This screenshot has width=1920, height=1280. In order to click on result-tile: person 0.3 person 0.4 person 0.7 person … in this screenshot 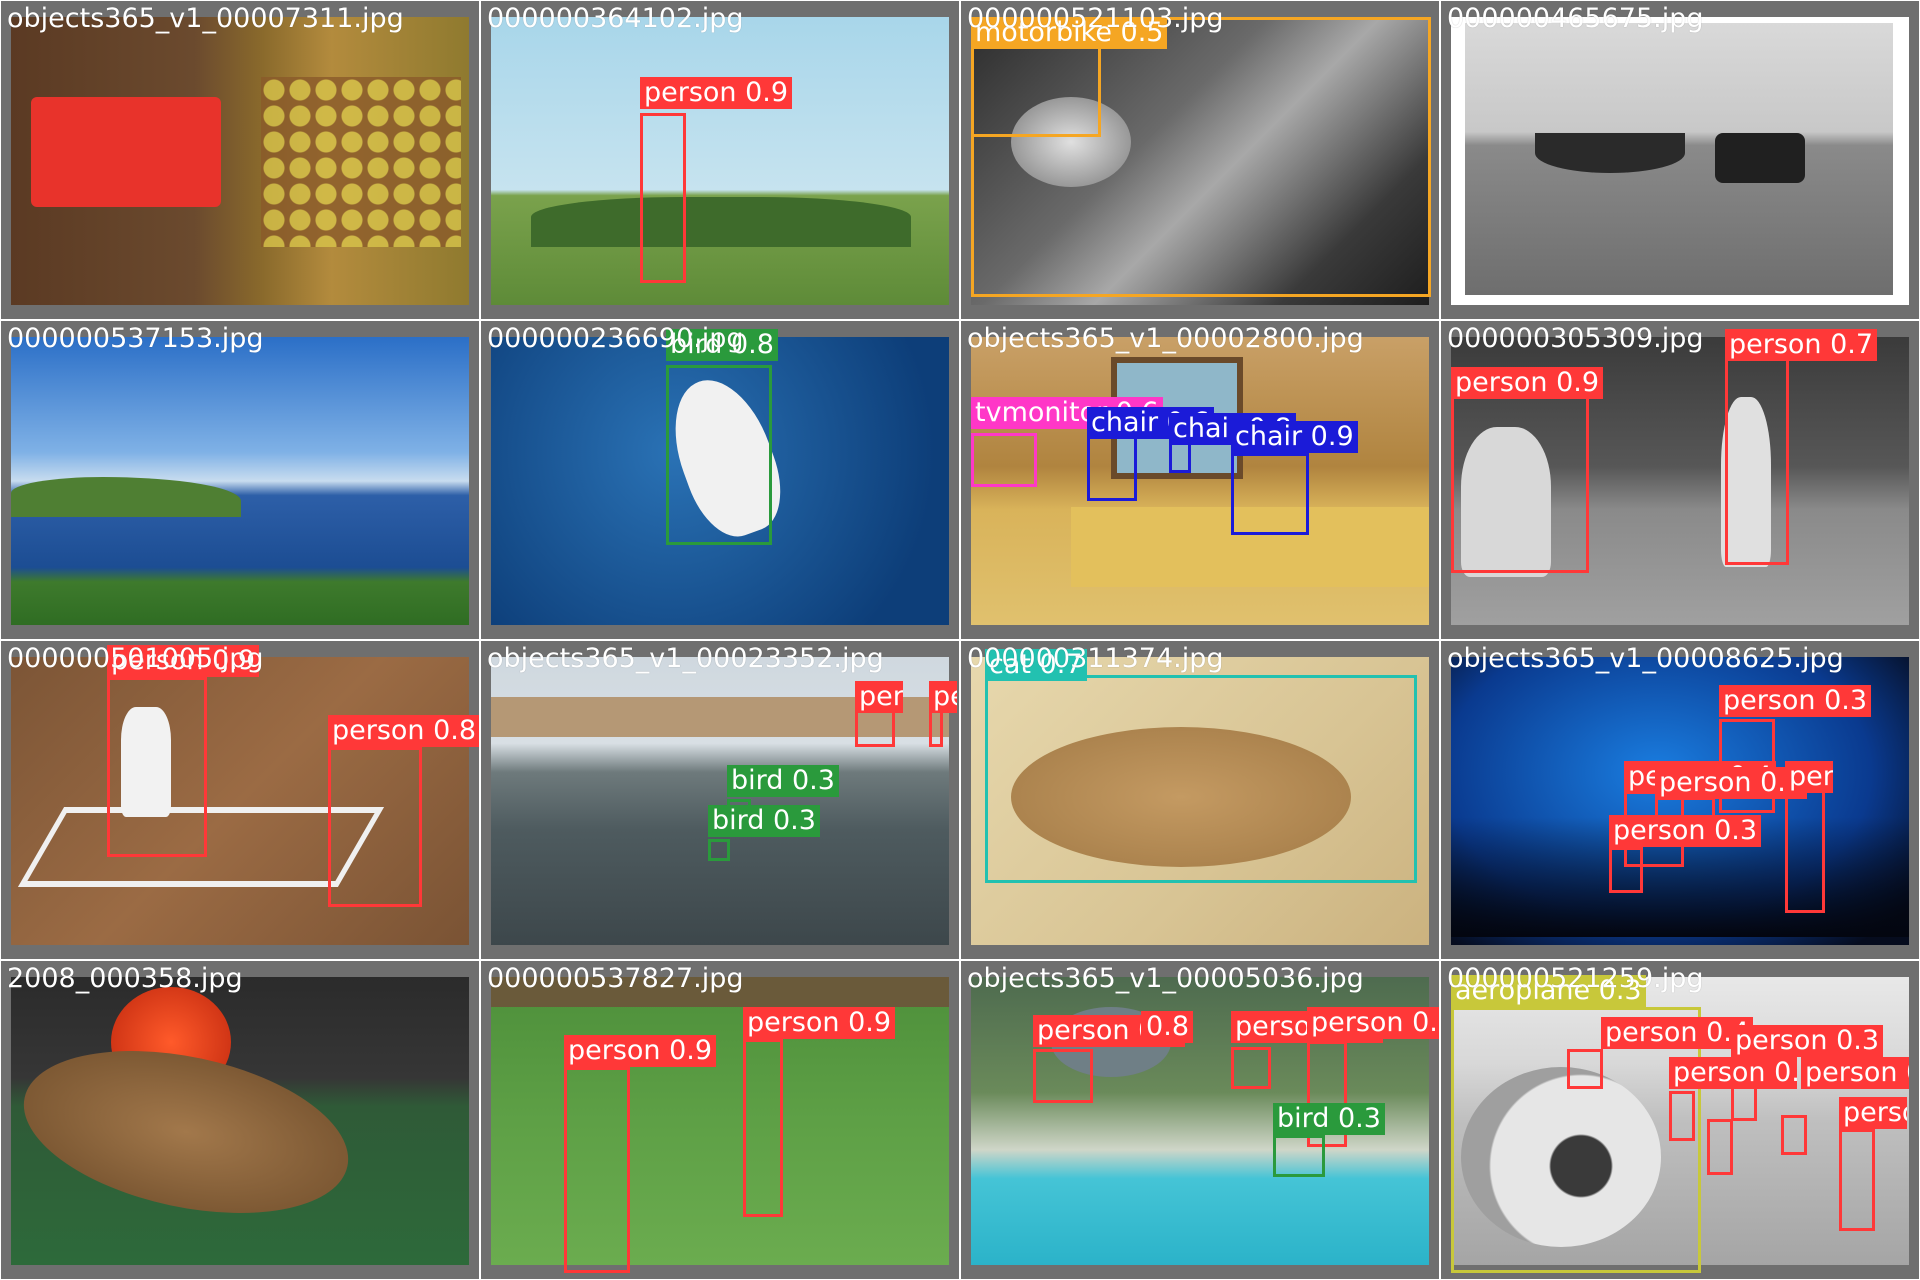, I will do `click(1680, 800)`.